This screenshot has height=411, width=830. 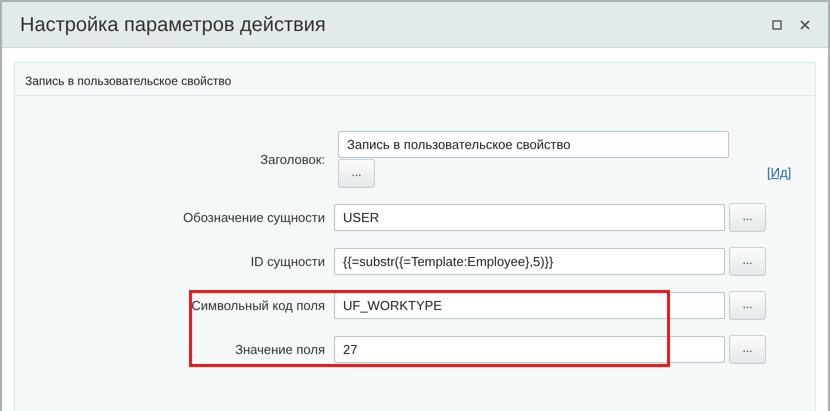 What do you see at coordinates (533, 144) in the screenshot?
I see `input-field: Запись в пользовательское свойство` at bounding box center [533, 144].